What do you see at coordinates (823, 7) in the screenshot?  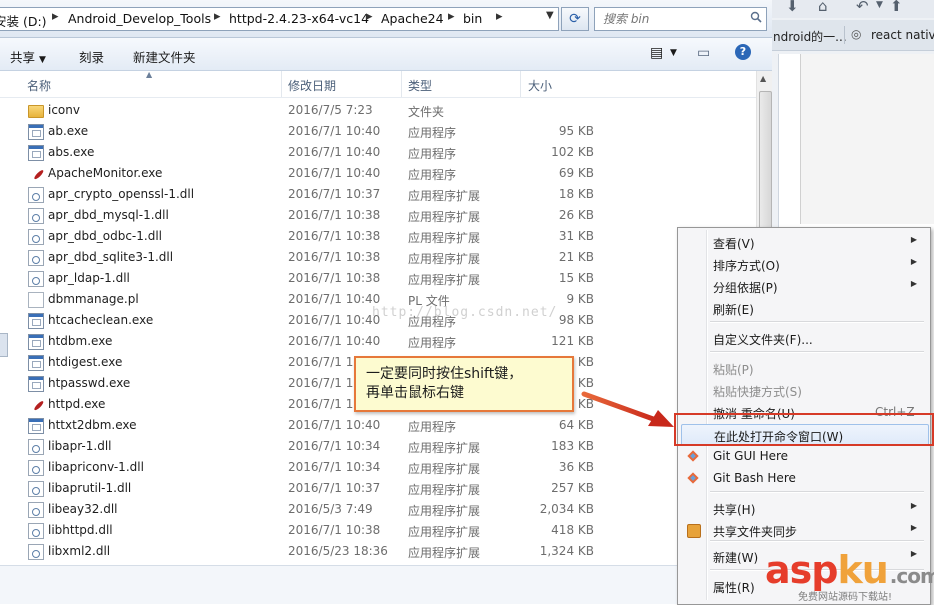 I see `home-icon: ⌂` at bounding box center [823, 7].